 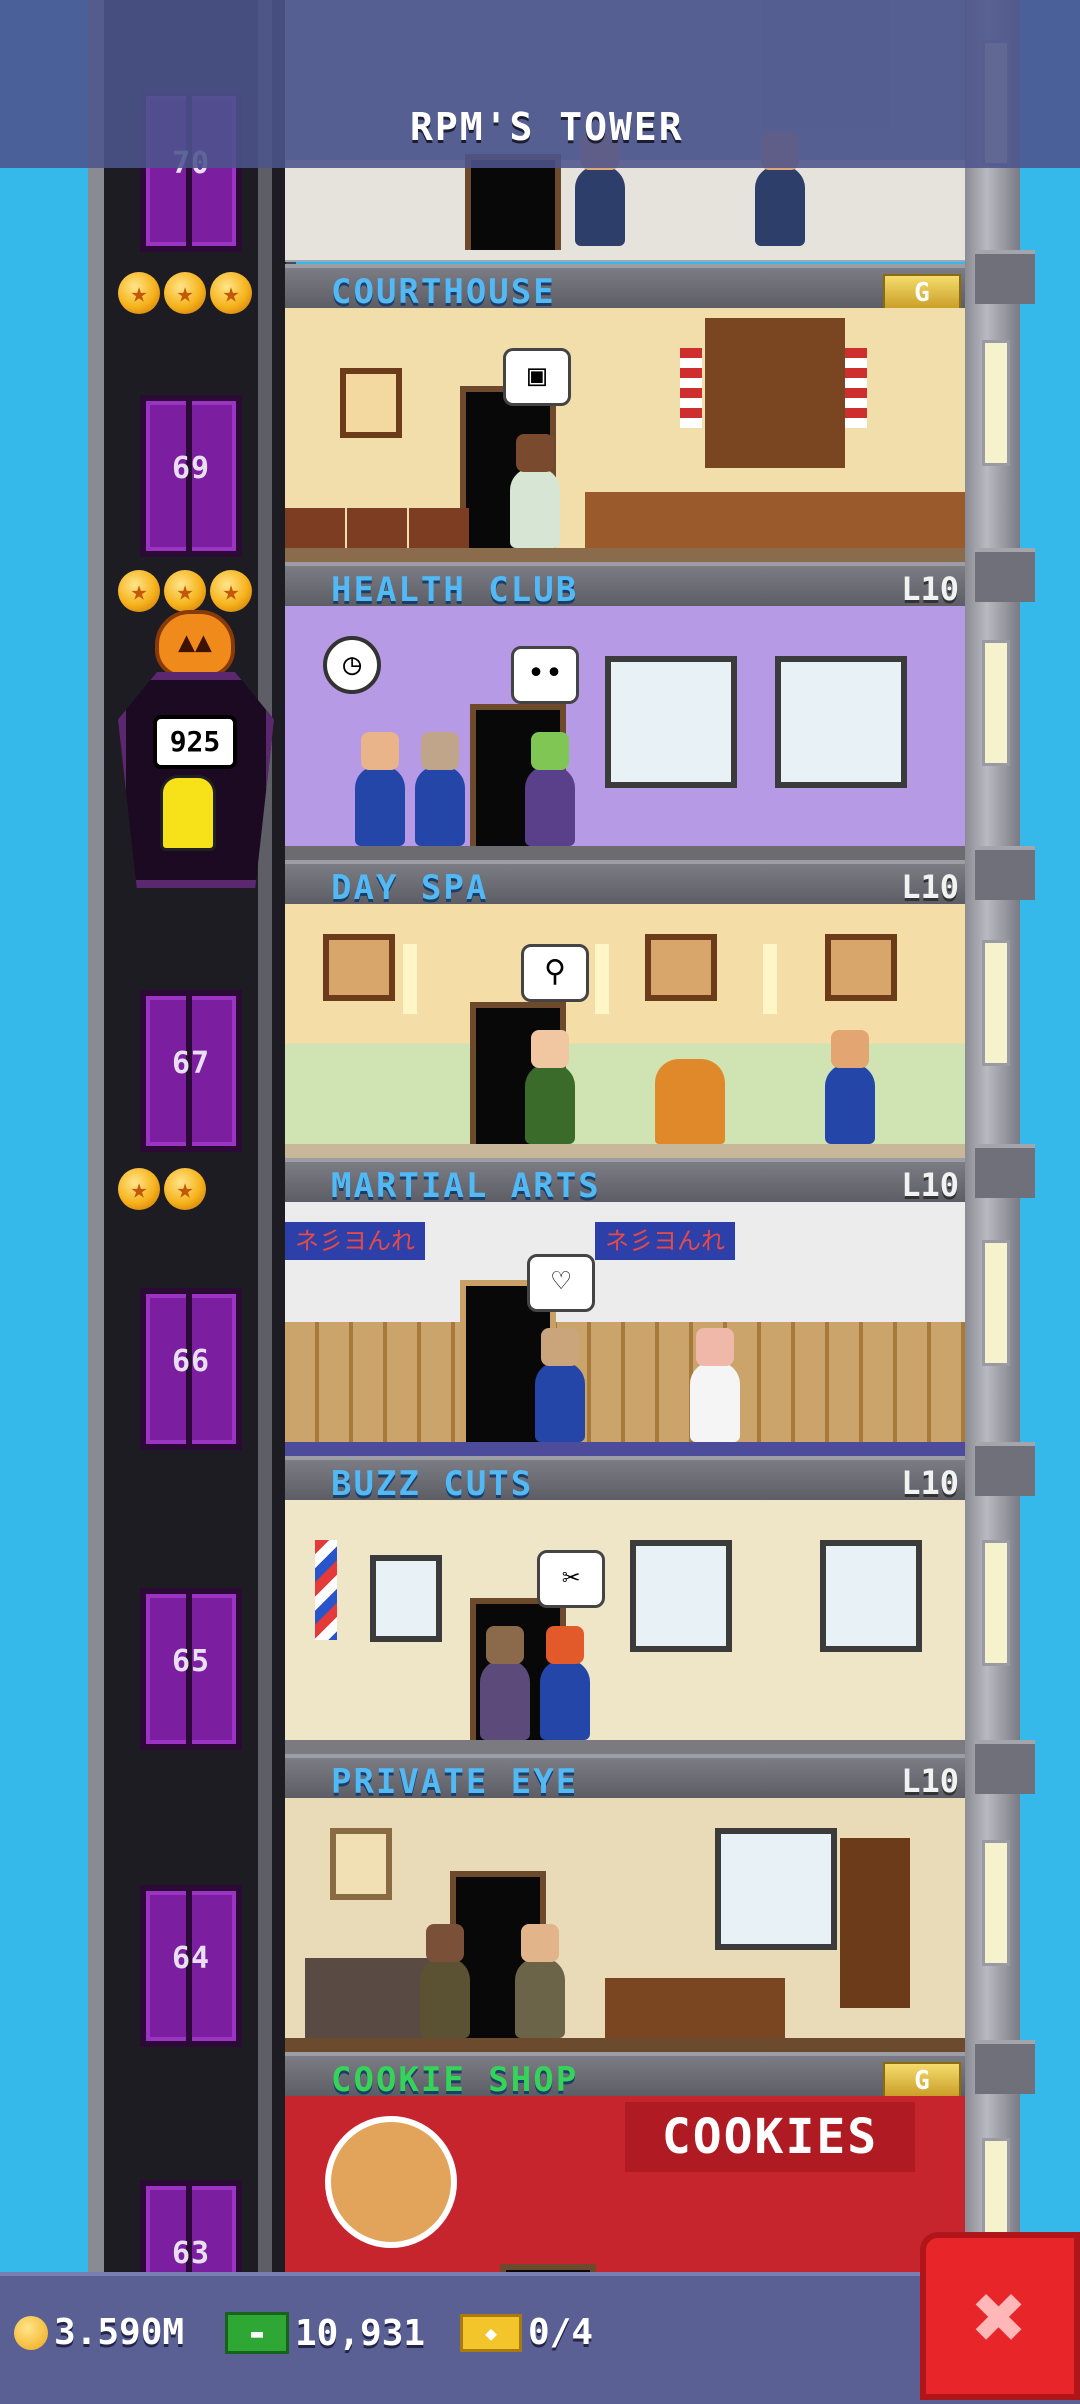 I want to click on elevator-car-65: 65, so click(x=191, y=1669).